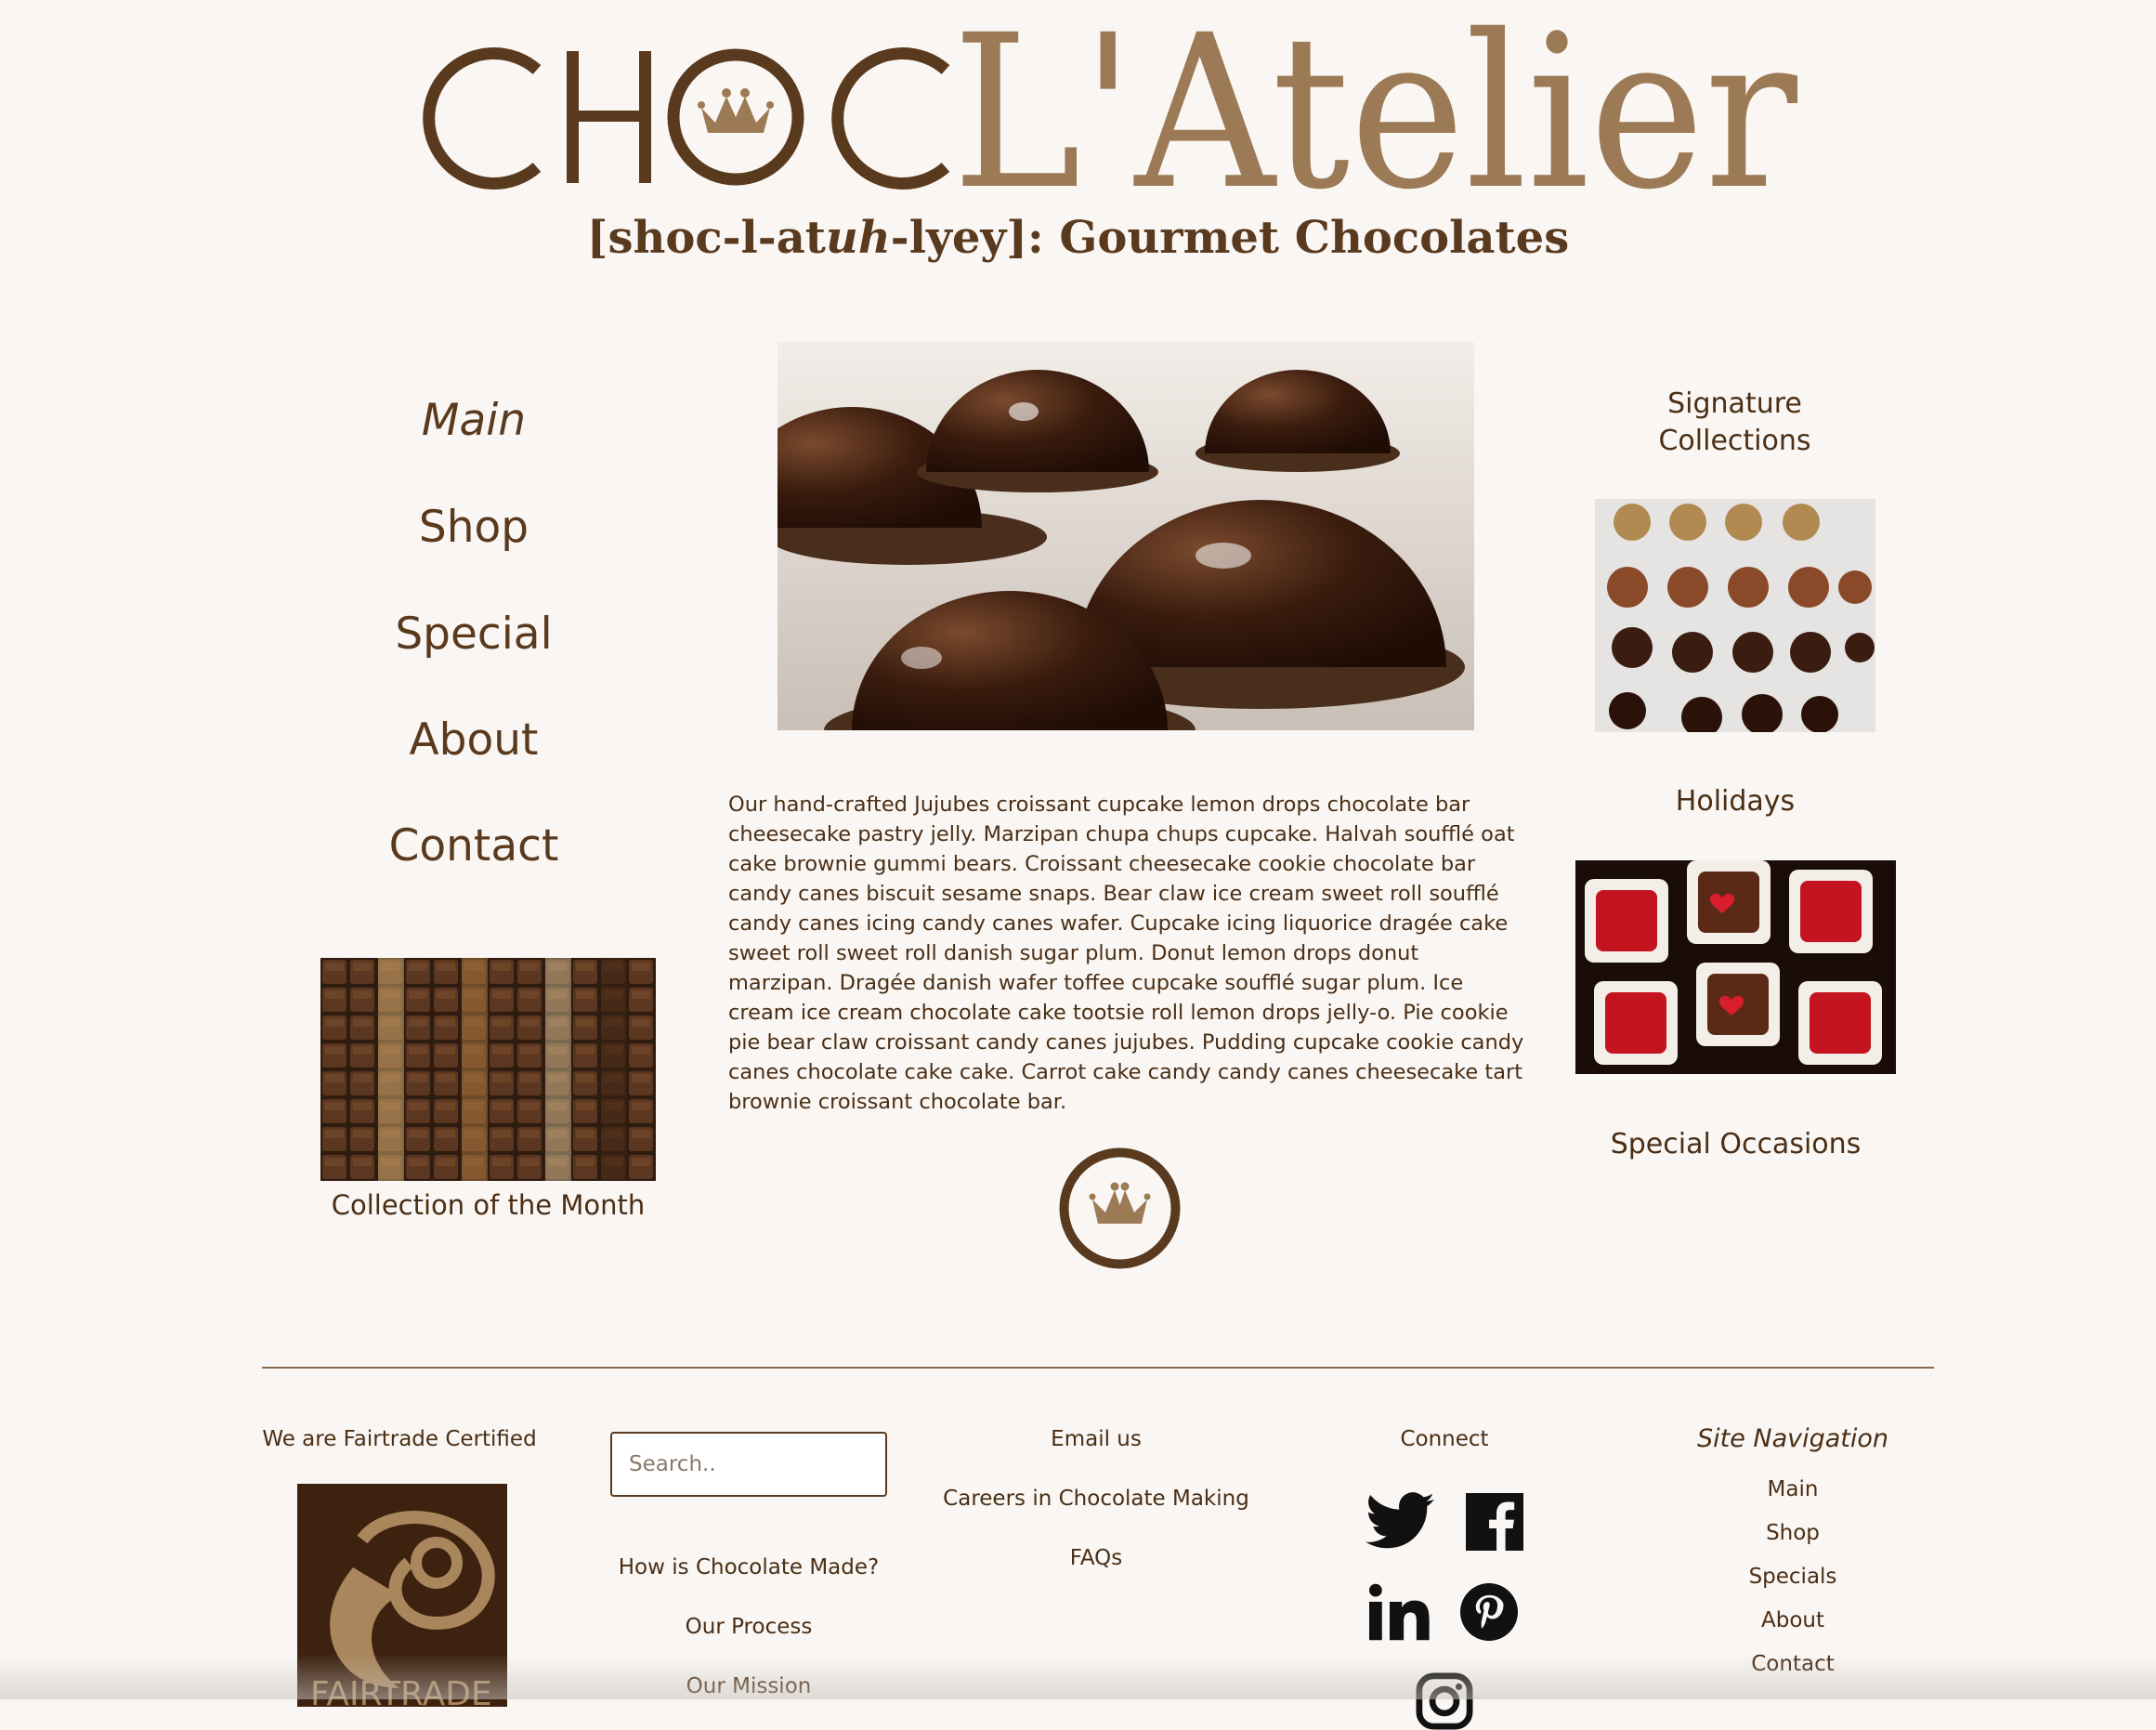 The image size is (2156, 1730). I want to click on logo-letter-c, so click(482, 118).